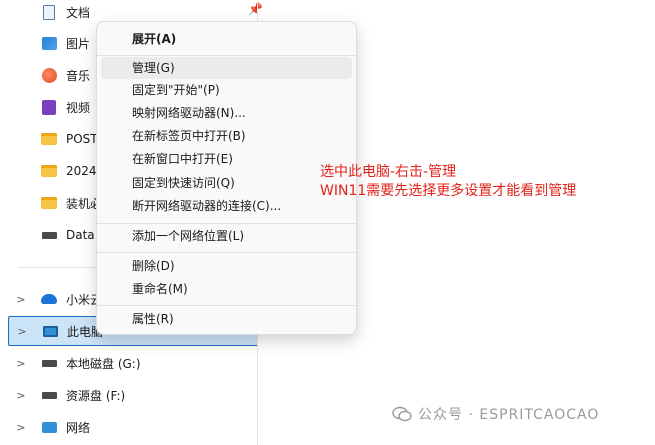  I want to click on wechat-icon, so click(402, 414).